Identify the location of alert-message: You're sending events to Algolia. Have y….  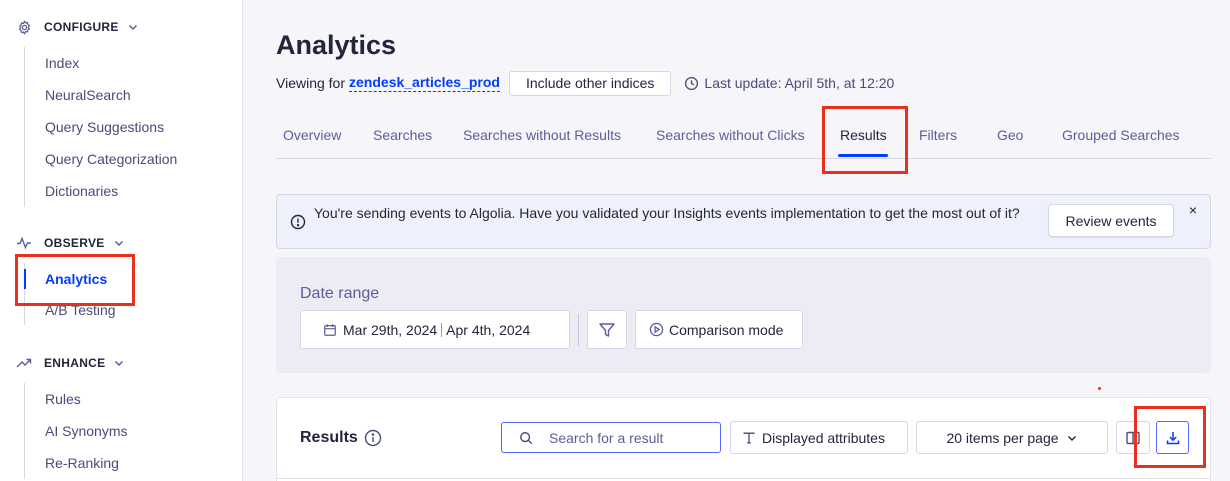
(667, 213).